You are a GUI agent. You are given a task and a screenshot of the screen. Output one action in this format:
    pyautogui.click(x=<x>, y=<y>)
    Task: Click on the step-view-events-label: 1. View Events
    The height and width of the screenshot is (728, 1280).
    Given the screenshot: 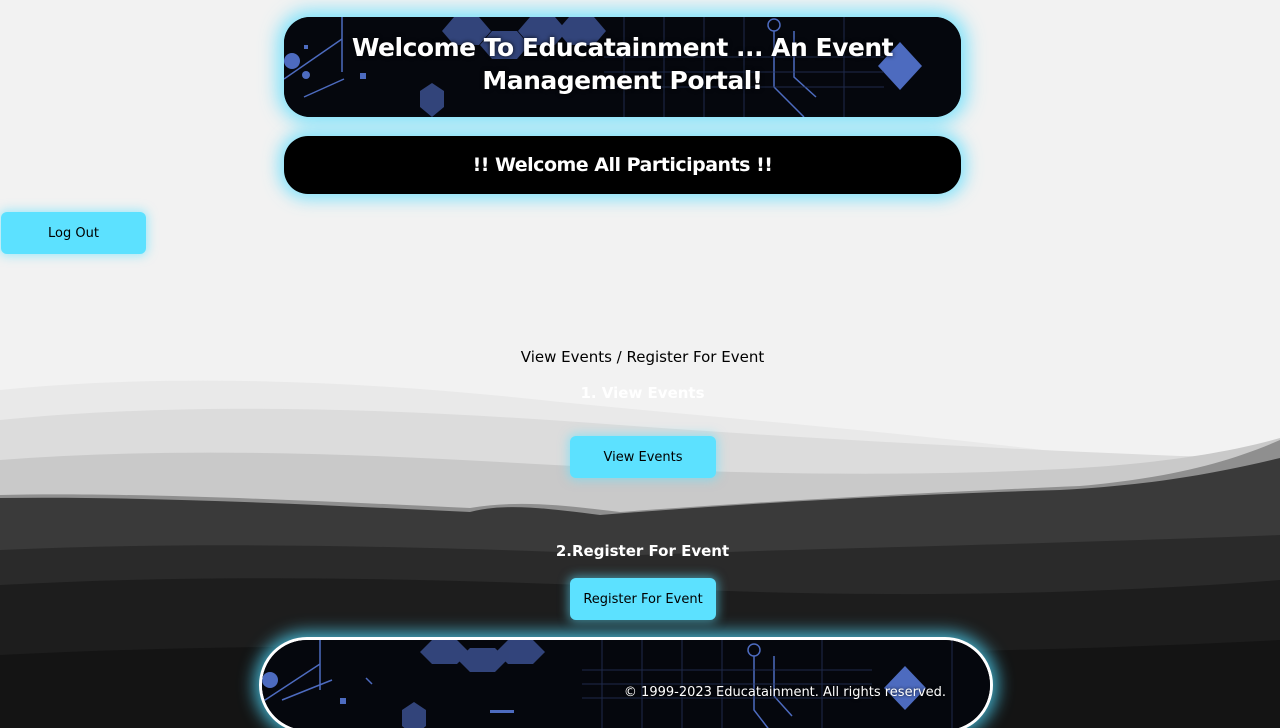 What is the action you would take?
    pyautogui.click(x=642, y=393)
    